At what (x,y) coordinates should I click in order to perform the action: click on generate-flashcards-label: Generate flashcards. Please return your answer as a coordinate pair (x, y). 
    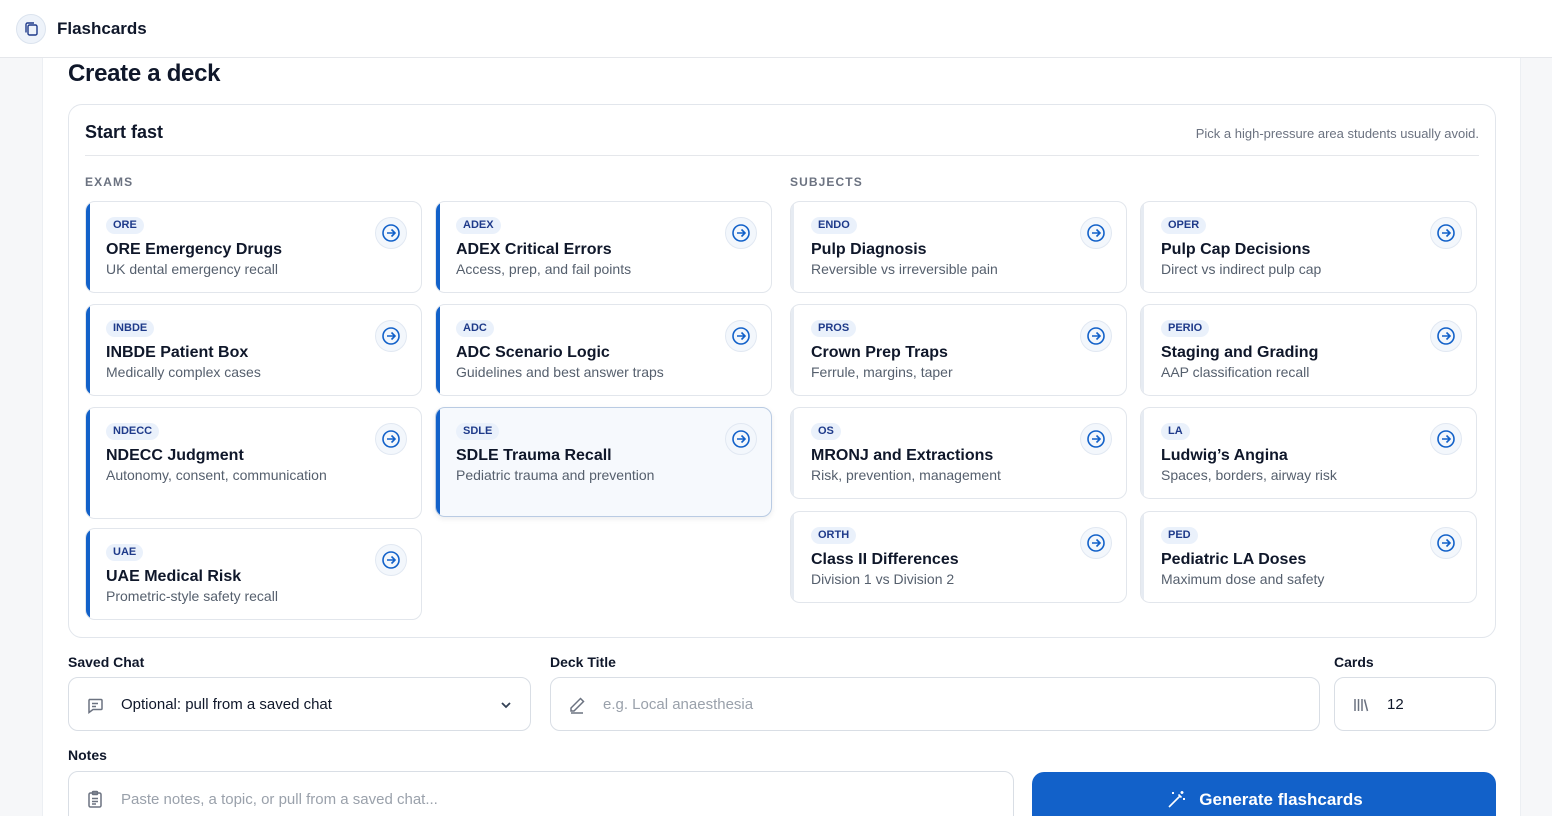
    Looking at the image, I should click on (1281, 799).